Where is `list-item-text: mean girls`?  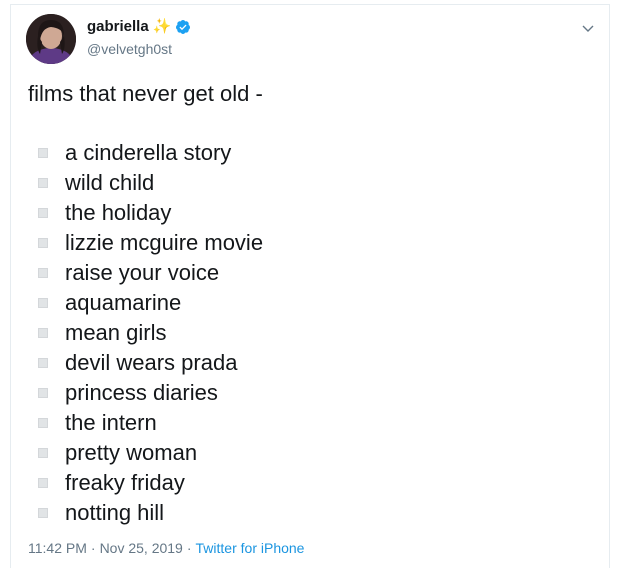 list-item-text: mean girls is located at coordinates (116, 332).